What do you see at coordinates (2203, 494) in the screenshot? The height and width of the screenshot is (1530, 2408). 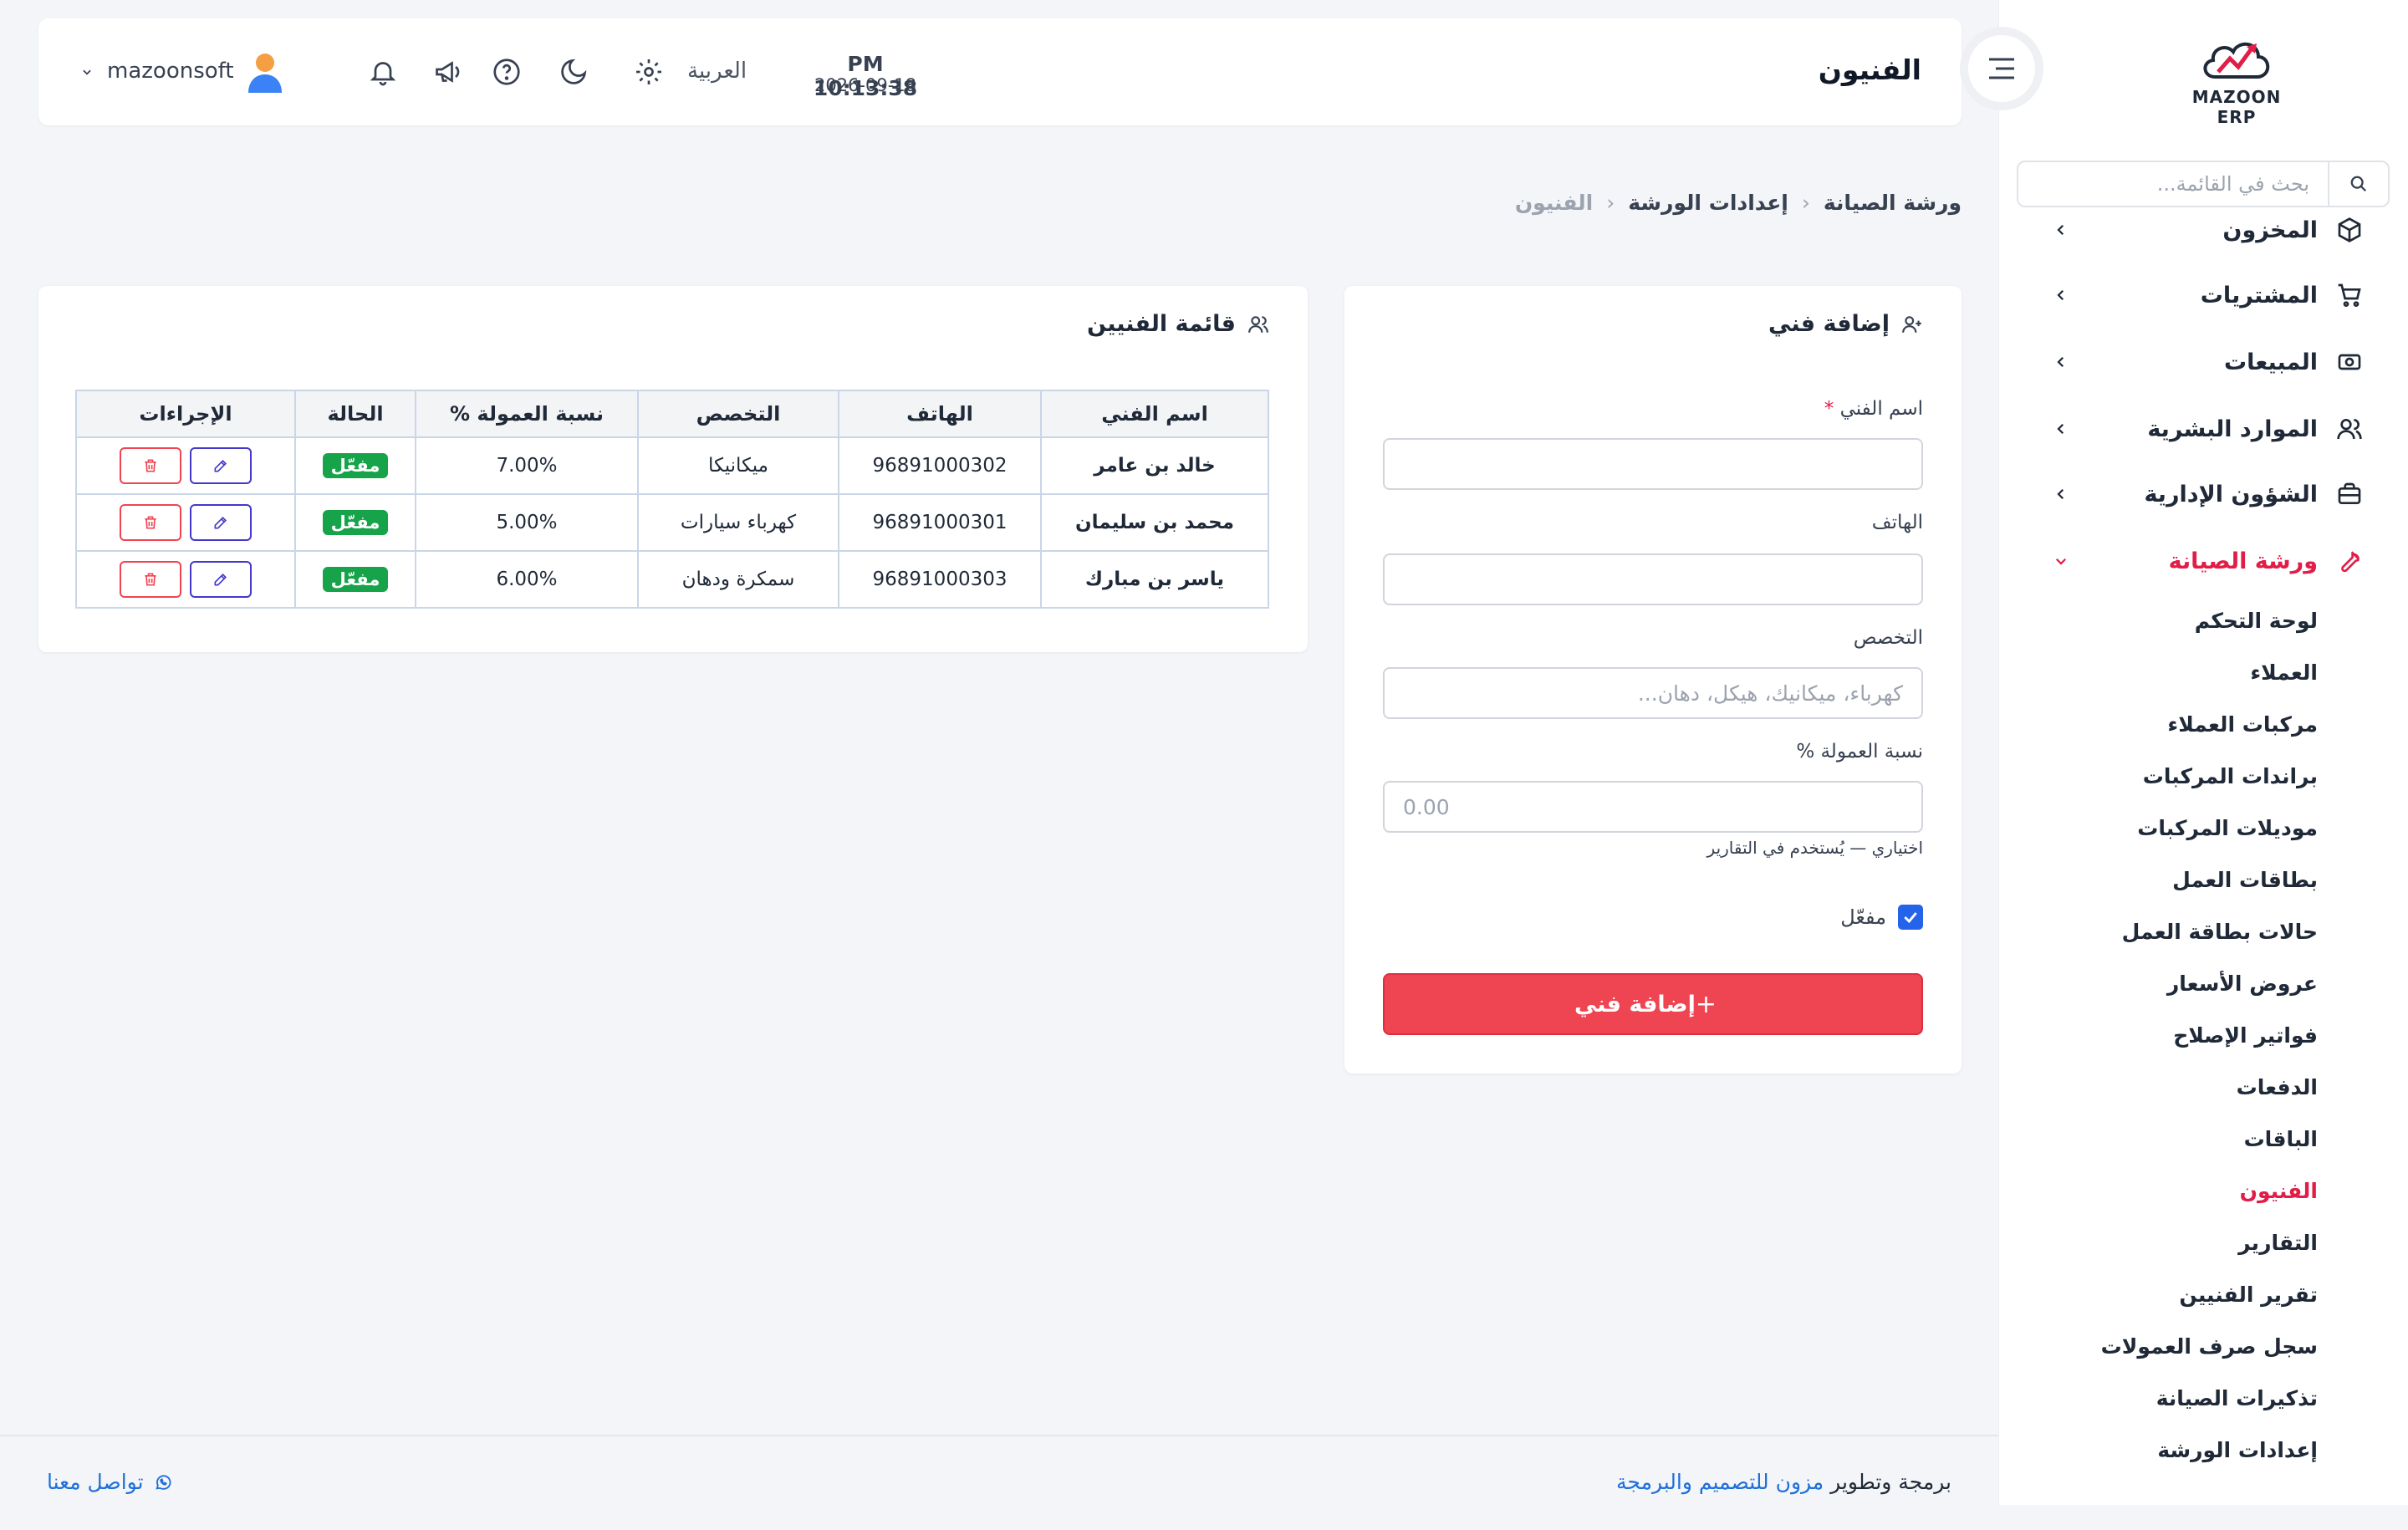 I see `sidebar-item-admin-affairs: الشؤون الإدارية` at bounding box center [2203, 494].